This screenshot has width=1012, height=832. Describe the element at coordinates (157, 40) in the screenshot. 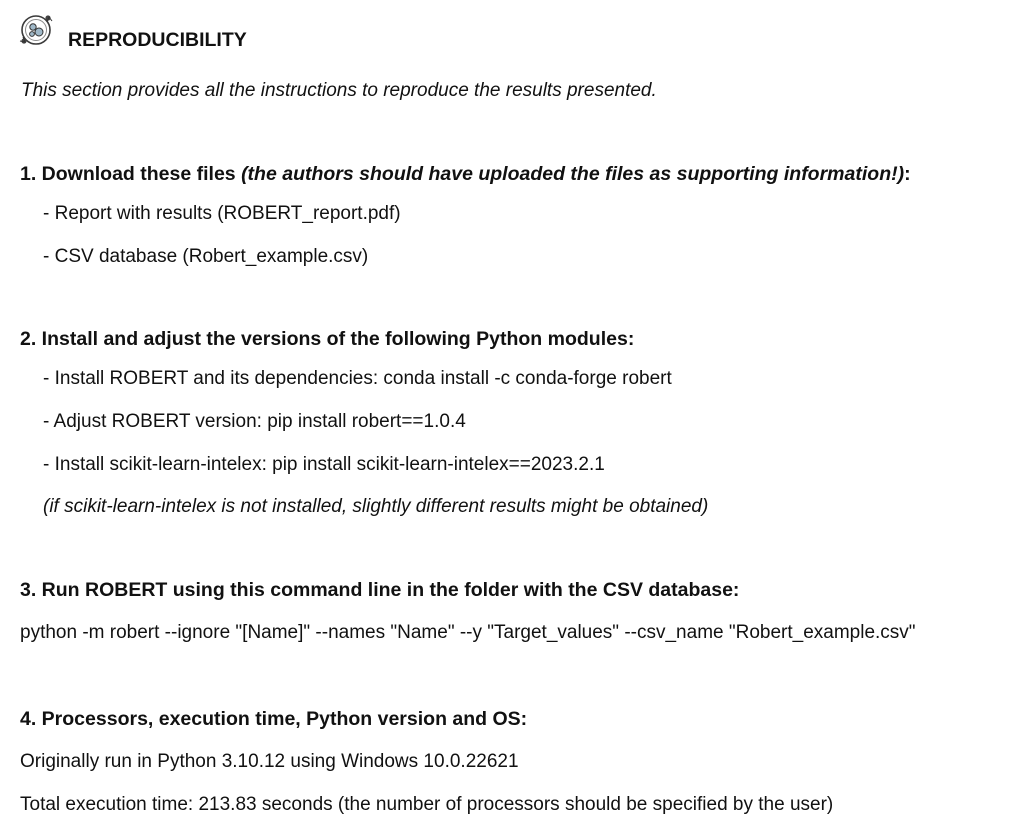

I see `page-title: REPRODUCIBILITY` at that location.